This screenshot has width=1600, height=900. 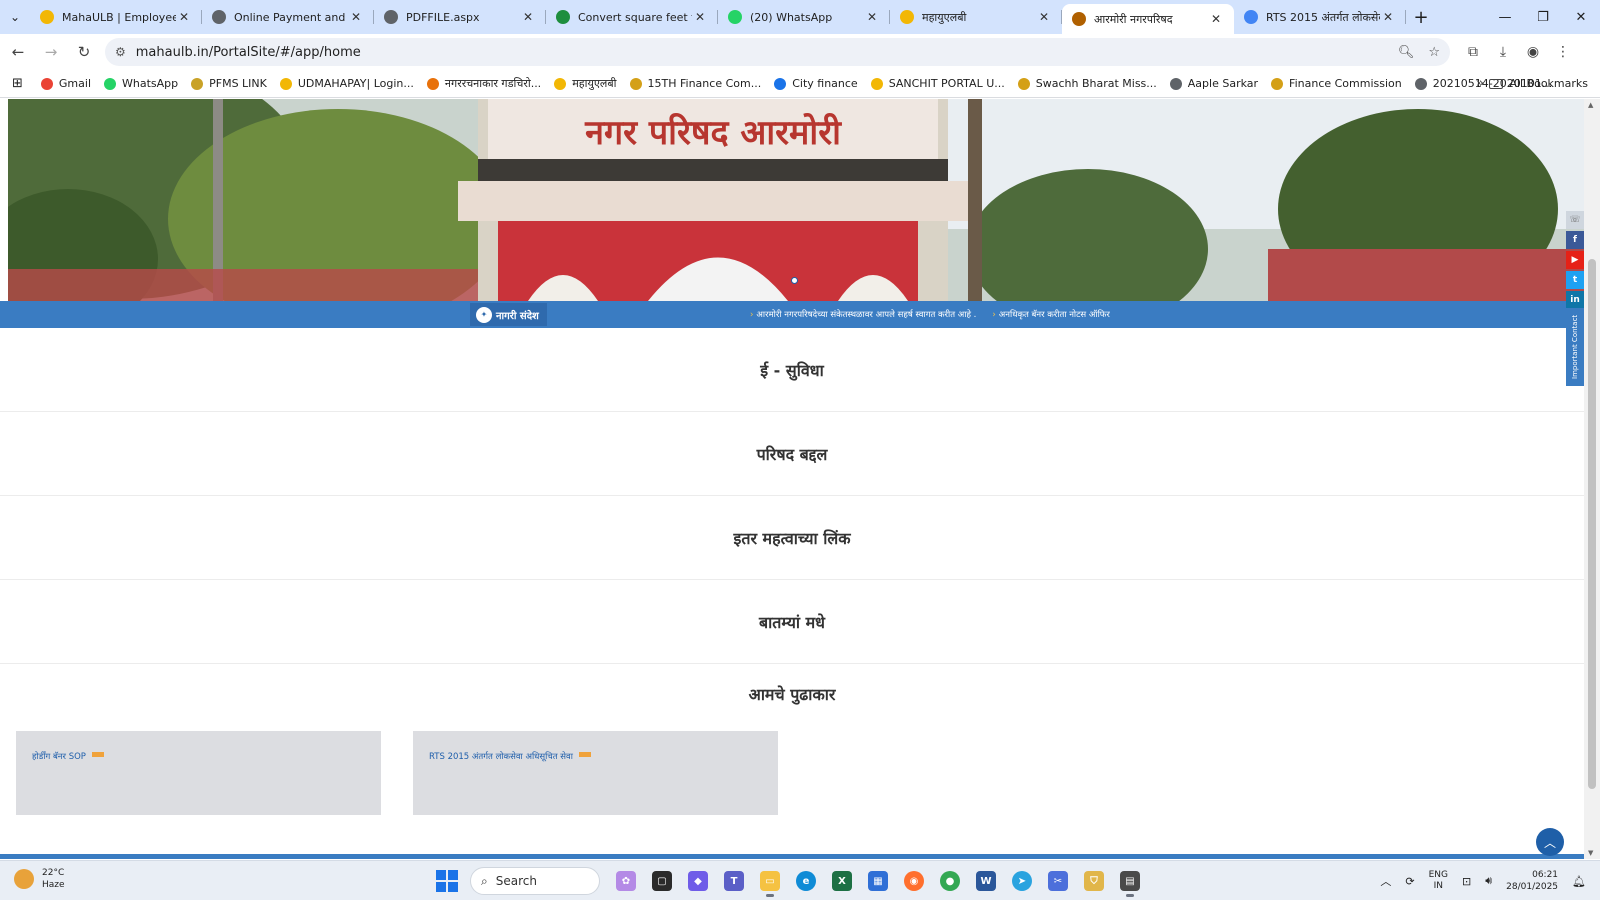 I want to click on site-info-icon: ⚙, so click(x=120, y=52).